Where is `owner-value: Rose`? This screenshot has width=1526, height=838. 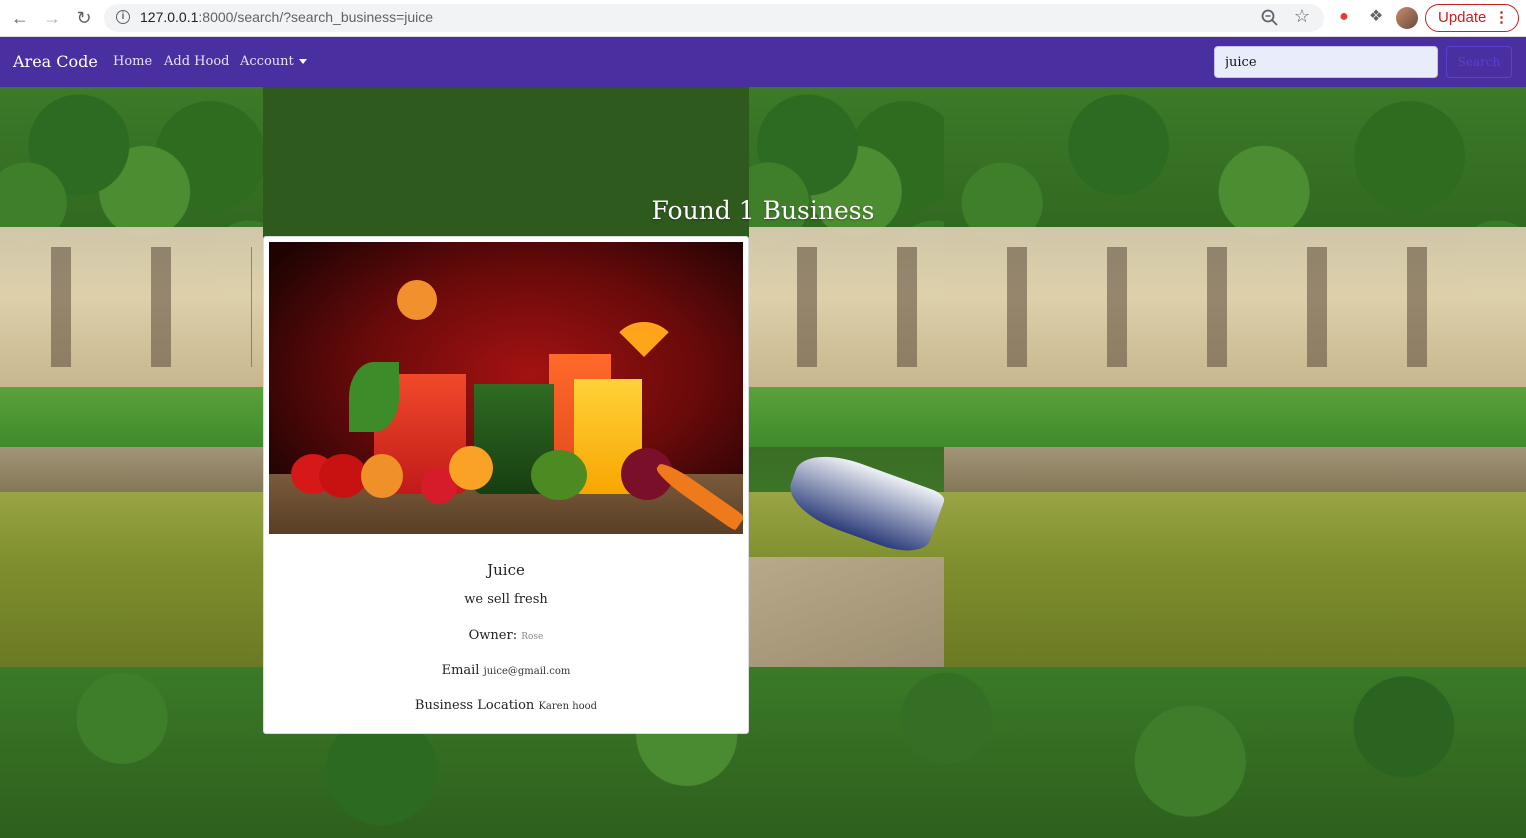 owner-value: Rose is located at coordinates (532, 637).